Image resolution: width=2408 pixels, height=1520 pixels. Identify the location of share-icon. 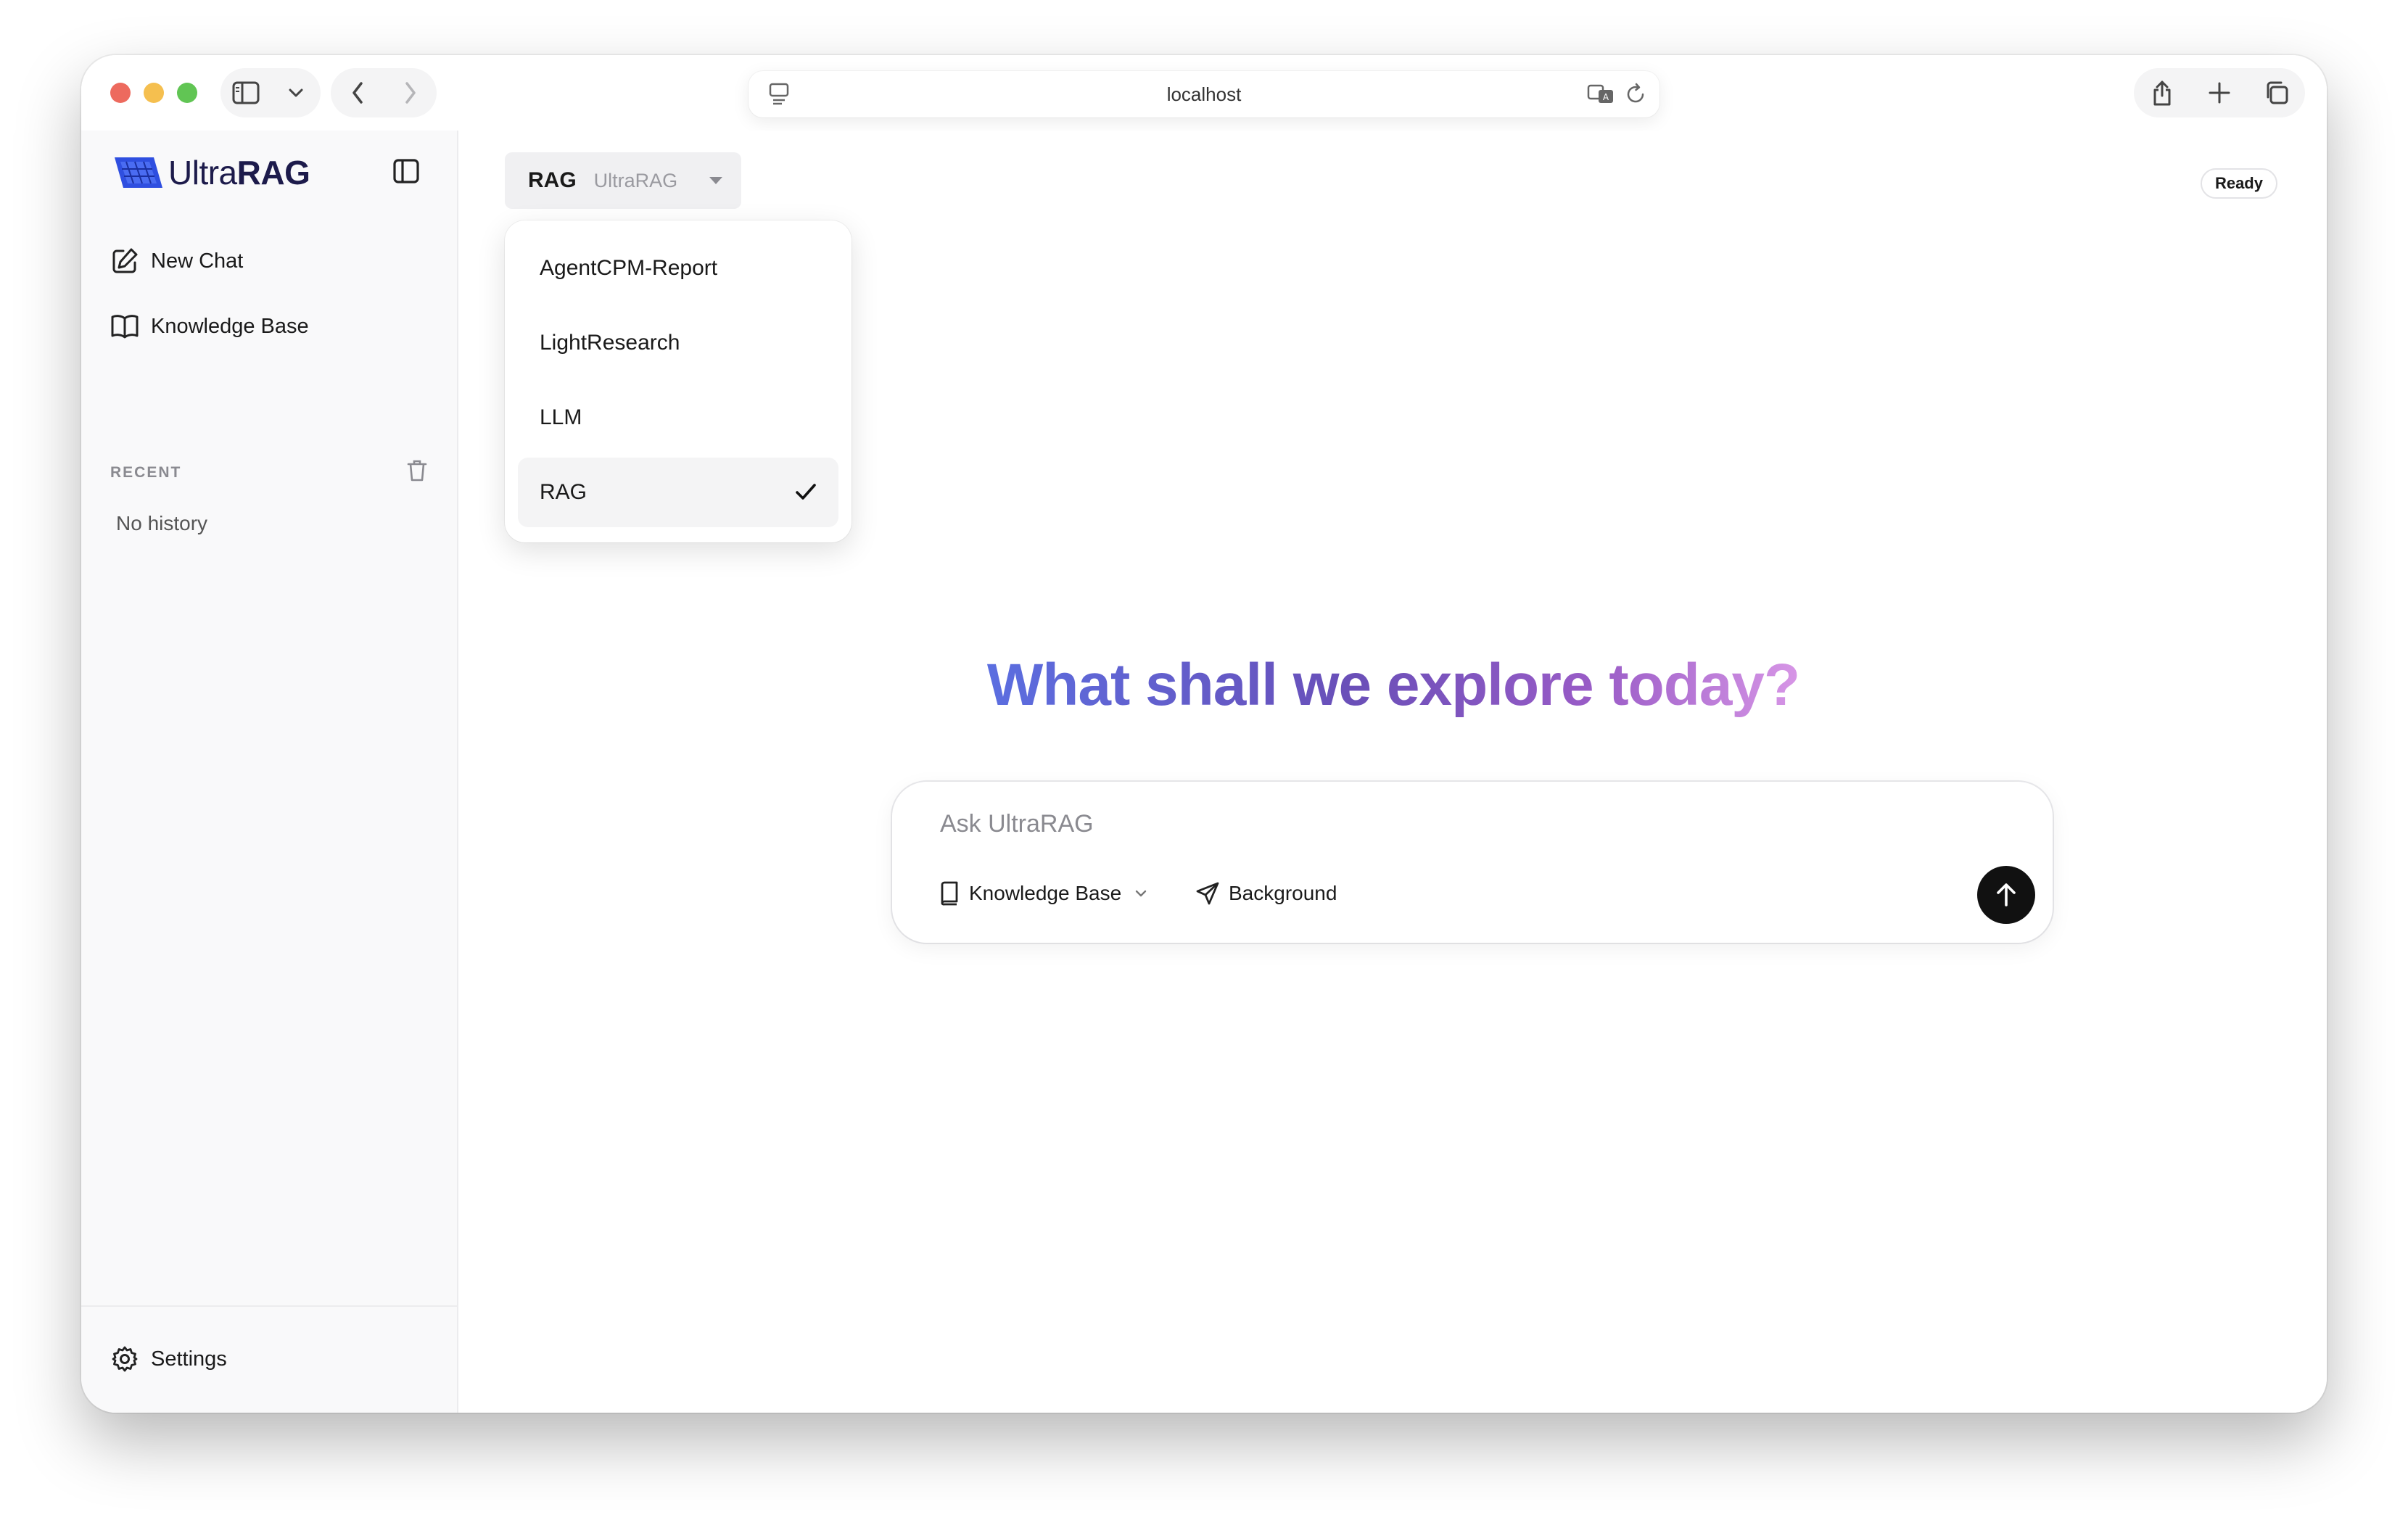
(2162, 92).